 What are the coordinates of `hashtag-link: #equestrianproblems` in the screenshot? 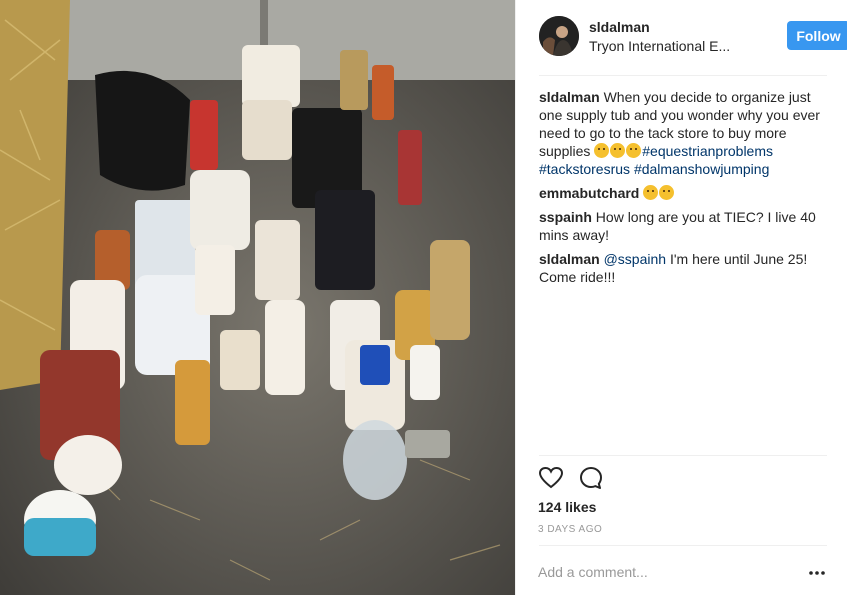 It's located at (707, 151).